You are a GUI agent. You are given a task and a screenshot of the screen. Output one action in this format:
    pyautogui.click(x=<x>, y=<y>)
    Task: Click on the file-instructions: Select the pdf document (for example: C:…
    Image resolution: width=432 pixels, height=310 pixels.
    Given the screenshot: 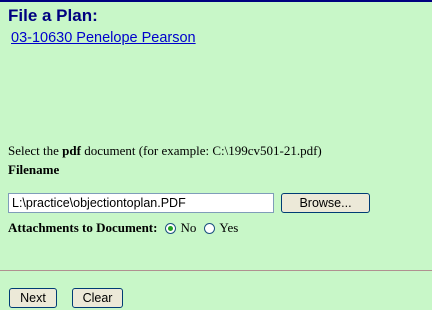 What is the action you would take?
    pyautogui.click(x=165, y=151)
    